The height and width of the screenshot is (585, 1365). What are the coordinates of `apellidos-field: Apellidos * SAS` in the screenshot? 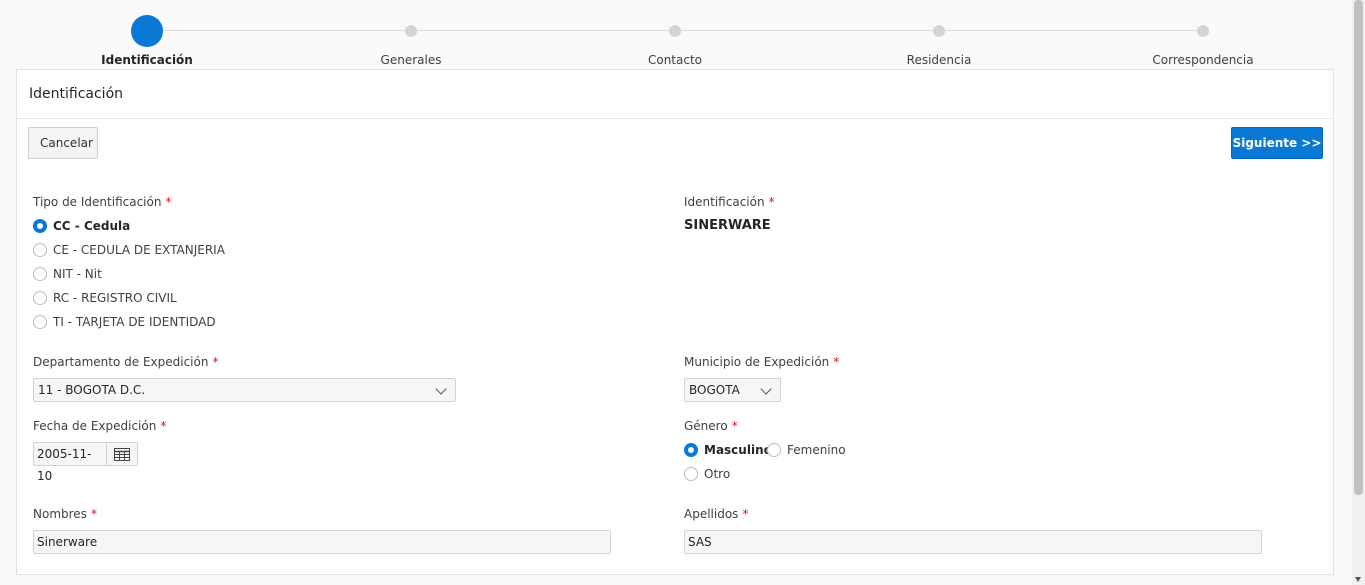 It's located at (984, 532).